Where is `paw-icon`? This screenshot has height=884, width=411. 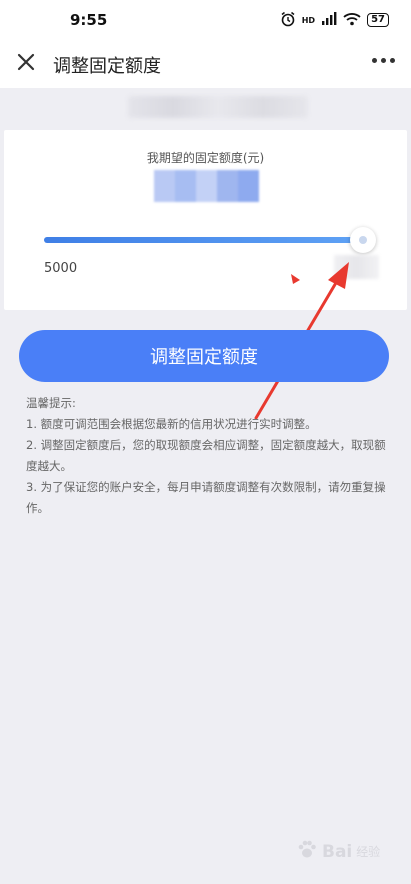 paw-icon is located at coordinates (307, 851).